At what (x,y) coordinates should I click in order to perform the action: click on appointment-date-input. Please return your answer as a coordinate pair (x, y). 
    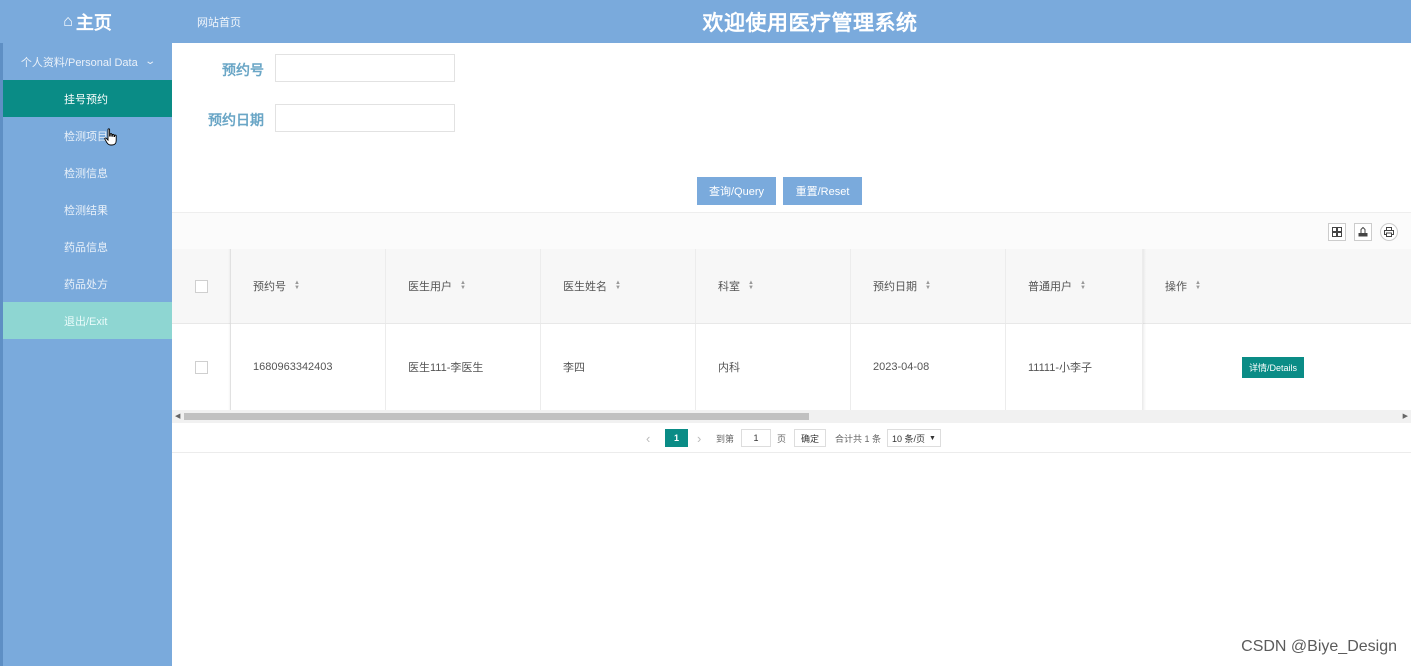
    Looking at the image, I should click on (365, 118).